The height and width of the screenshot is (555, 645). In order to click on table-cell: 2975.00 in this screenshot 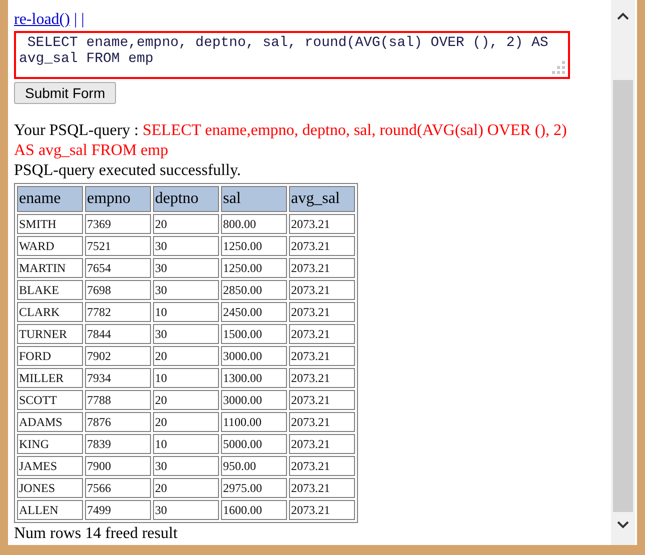, I will do `click(254, 488)`.